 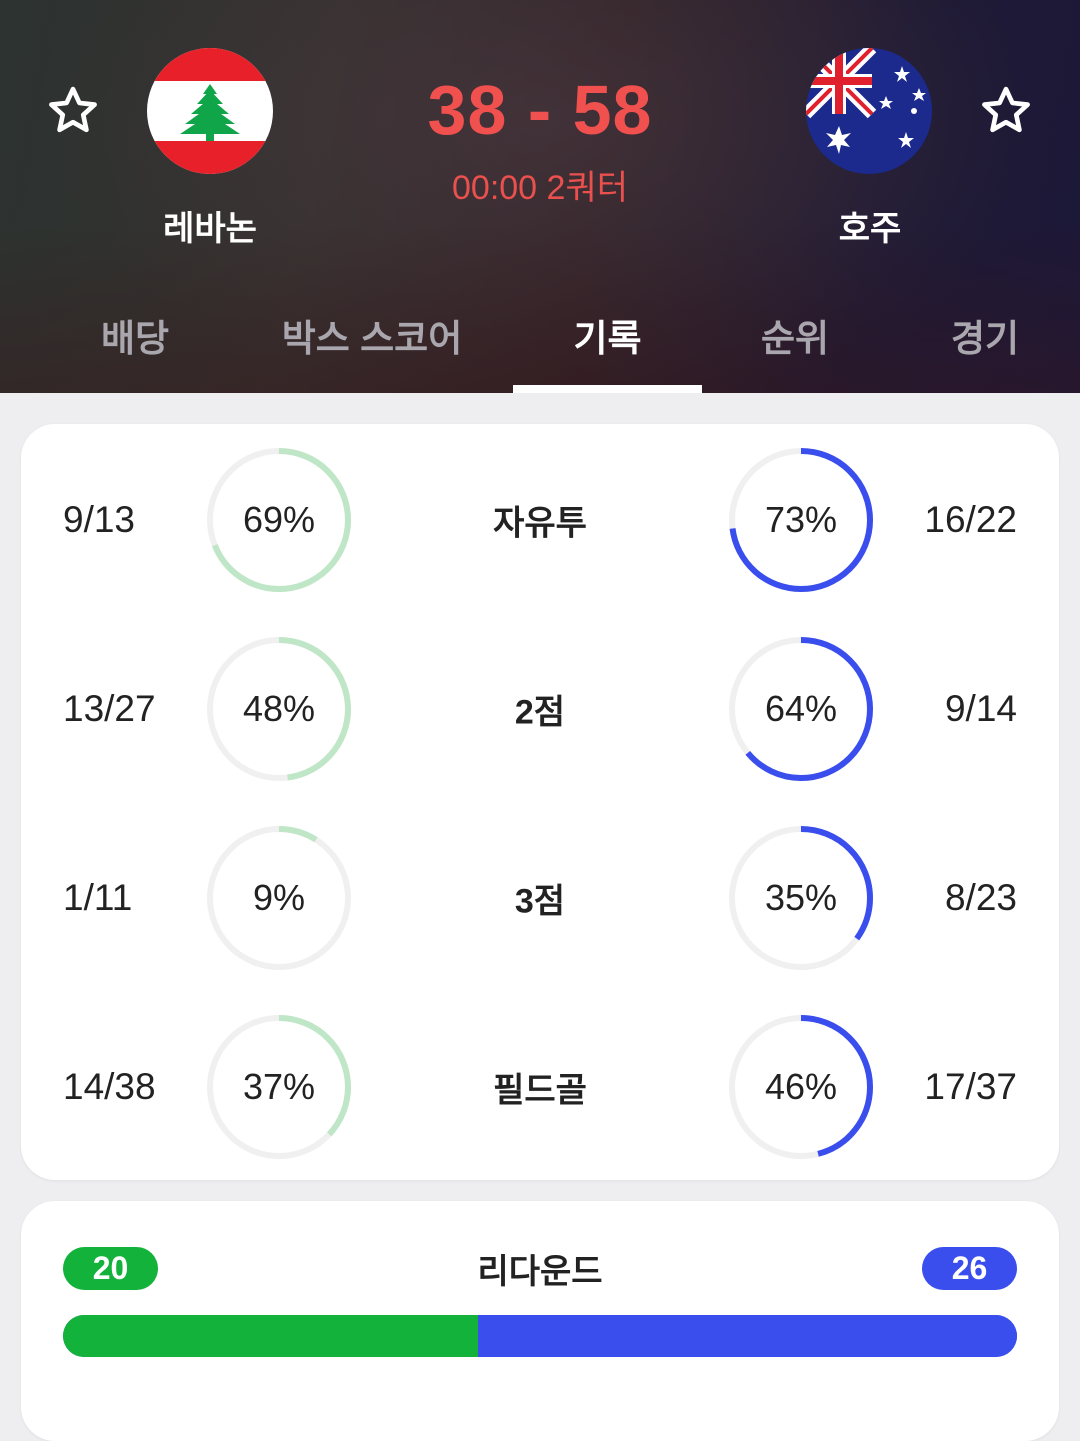 I want to click on home-pct-text: 48%, so click(x=279, y=708).